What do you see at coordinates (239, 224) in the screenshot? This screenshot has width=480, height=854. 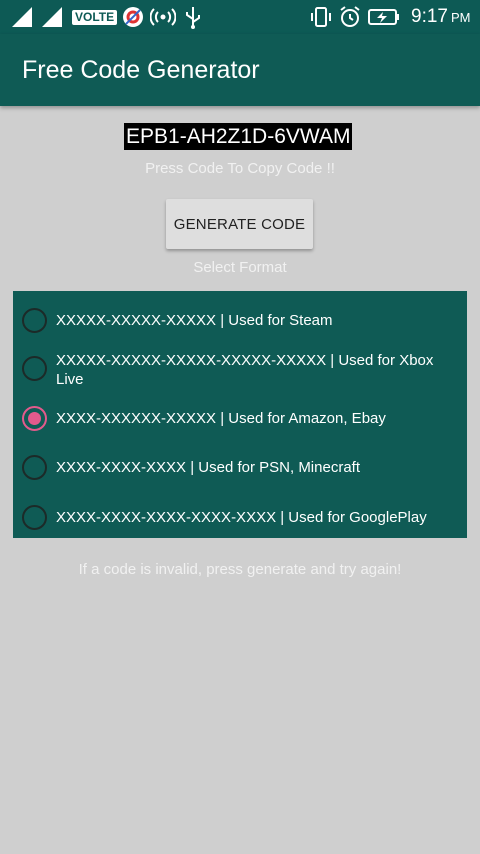 I see `generate-code-button: GENERATE CODE` at bounding box center [239, 224].